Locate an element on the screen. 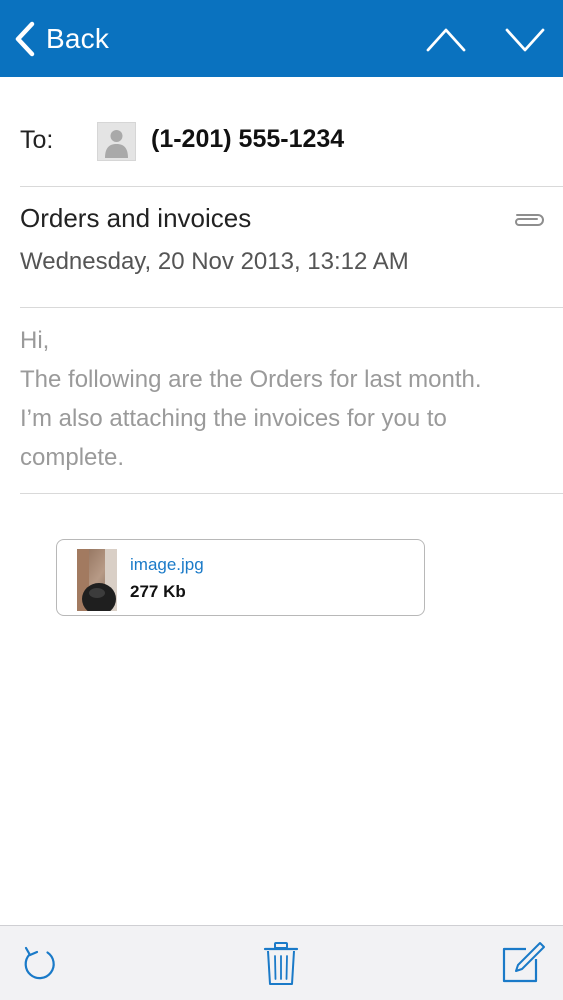  chevron-up-icon is located at coordinates (446, 40).